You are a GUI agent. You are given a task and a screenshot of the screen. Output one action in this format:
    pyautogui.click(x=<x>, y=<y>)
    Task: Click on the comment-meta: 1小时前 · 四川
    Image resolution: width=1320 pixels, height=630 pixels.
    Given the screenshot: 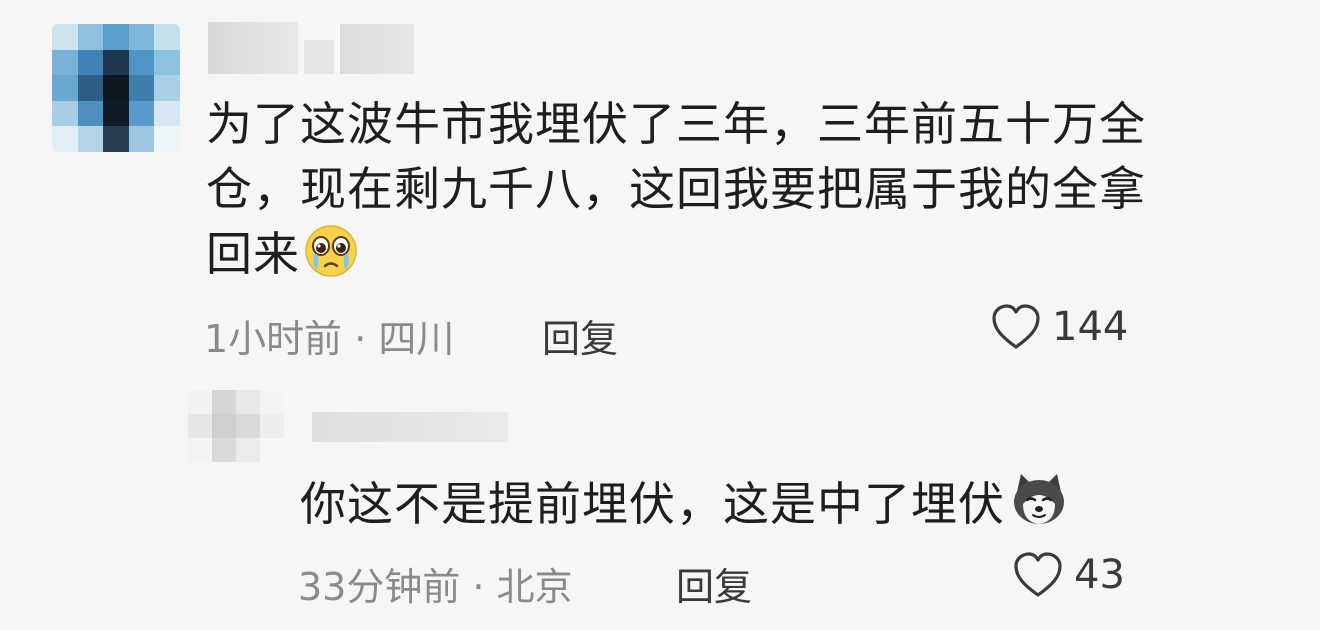 What is the action you would take?
    pyautogui.click(x=329, y=339)
    